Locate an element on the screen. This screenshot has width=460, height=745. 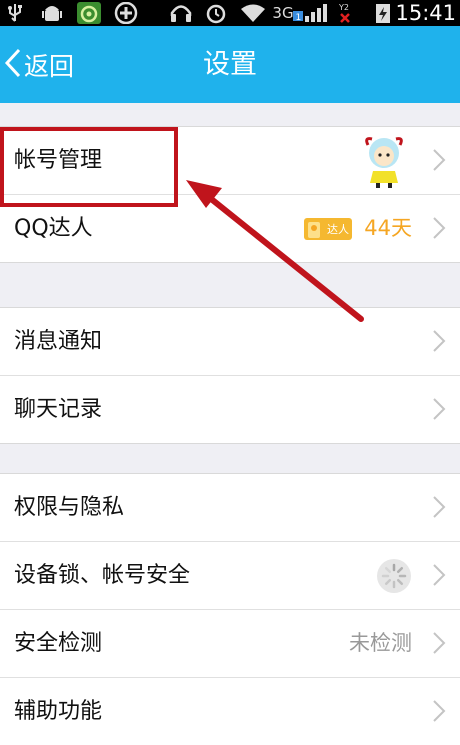
status-bar: 3G 1 Y2 15:41 is located at coordinates (230, 13).